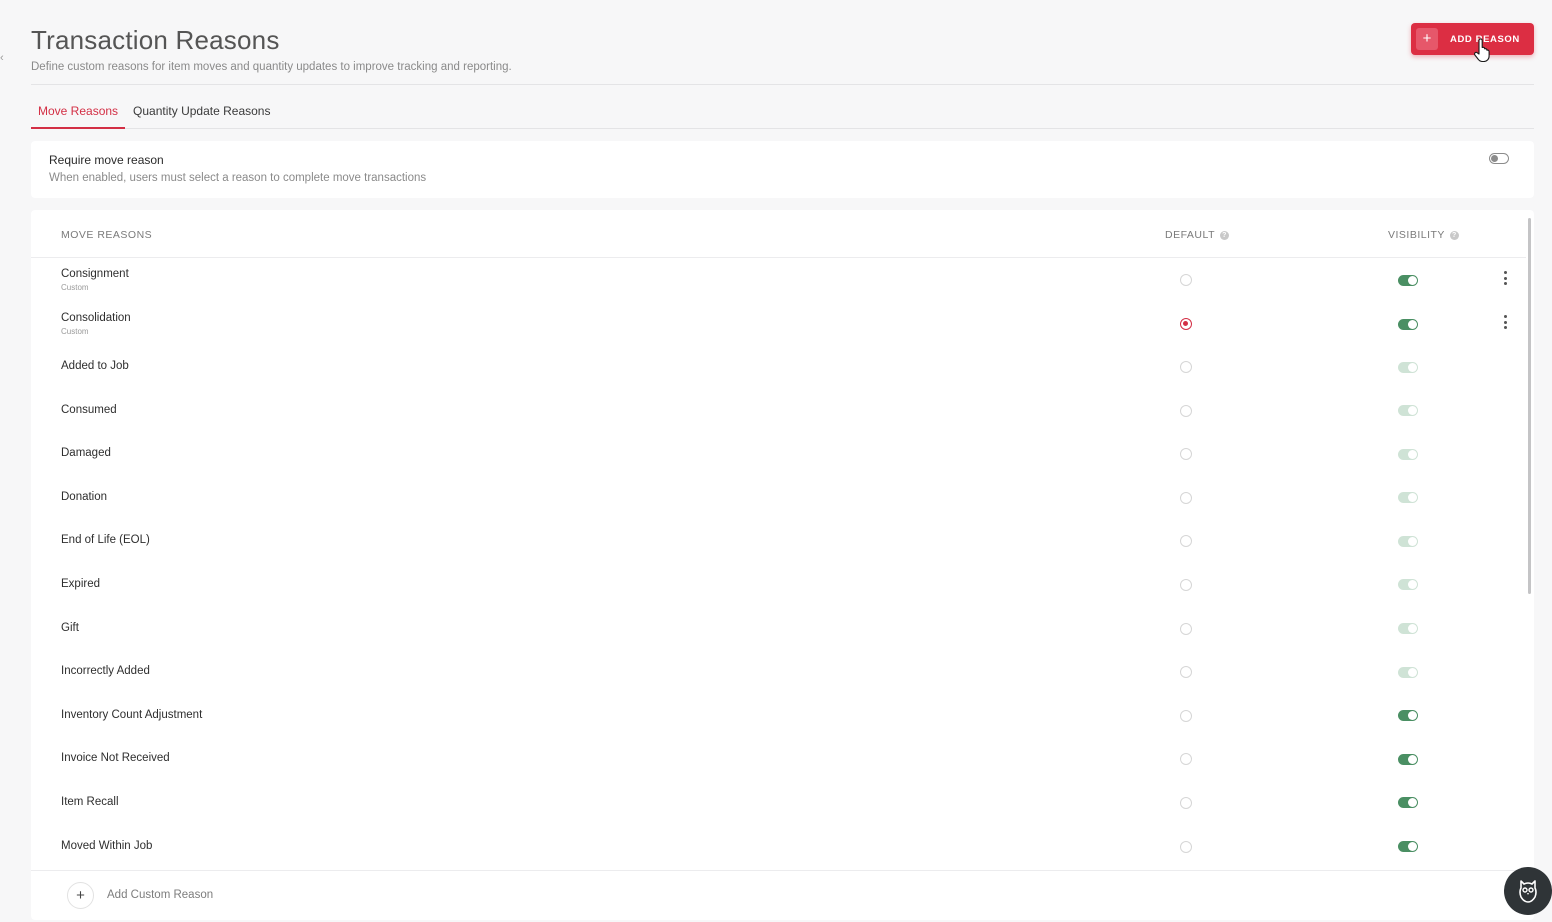 The width and height of the screenshot is (1552, 922). I want to click on reason-name: End of Life (EOL), so click(105, 540).